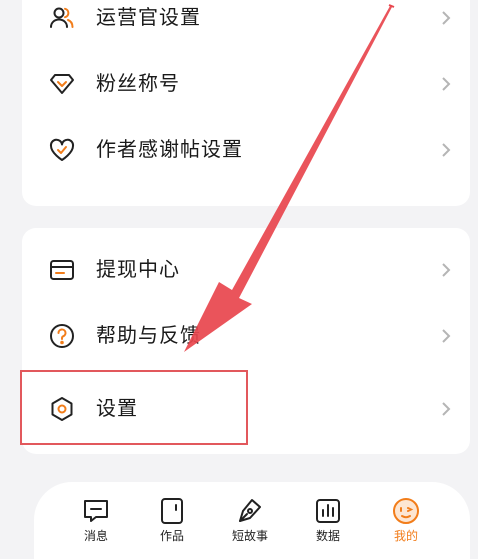  What do you see at coordinates (171, 536) in the screenshot?
I see `tab-label: 作品` at bounding box center [171, 536].